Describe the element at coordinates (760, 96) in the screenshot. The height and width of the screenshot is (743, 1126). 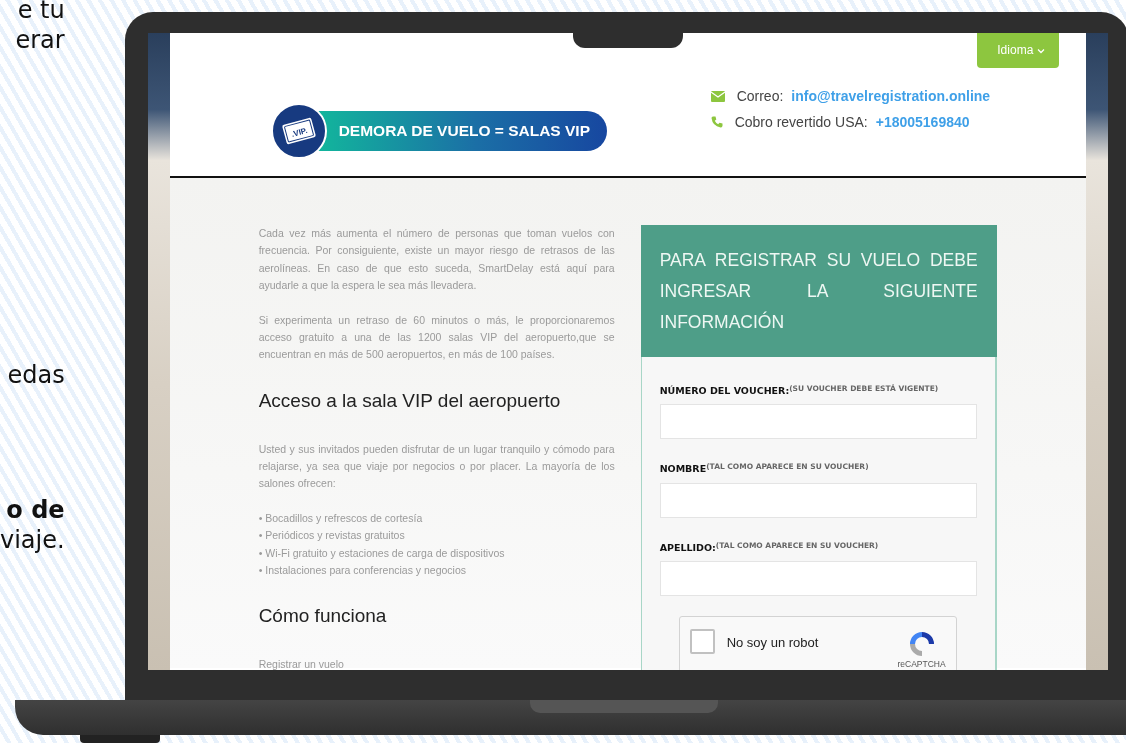
I see `contact-label: Correo:` at that location.